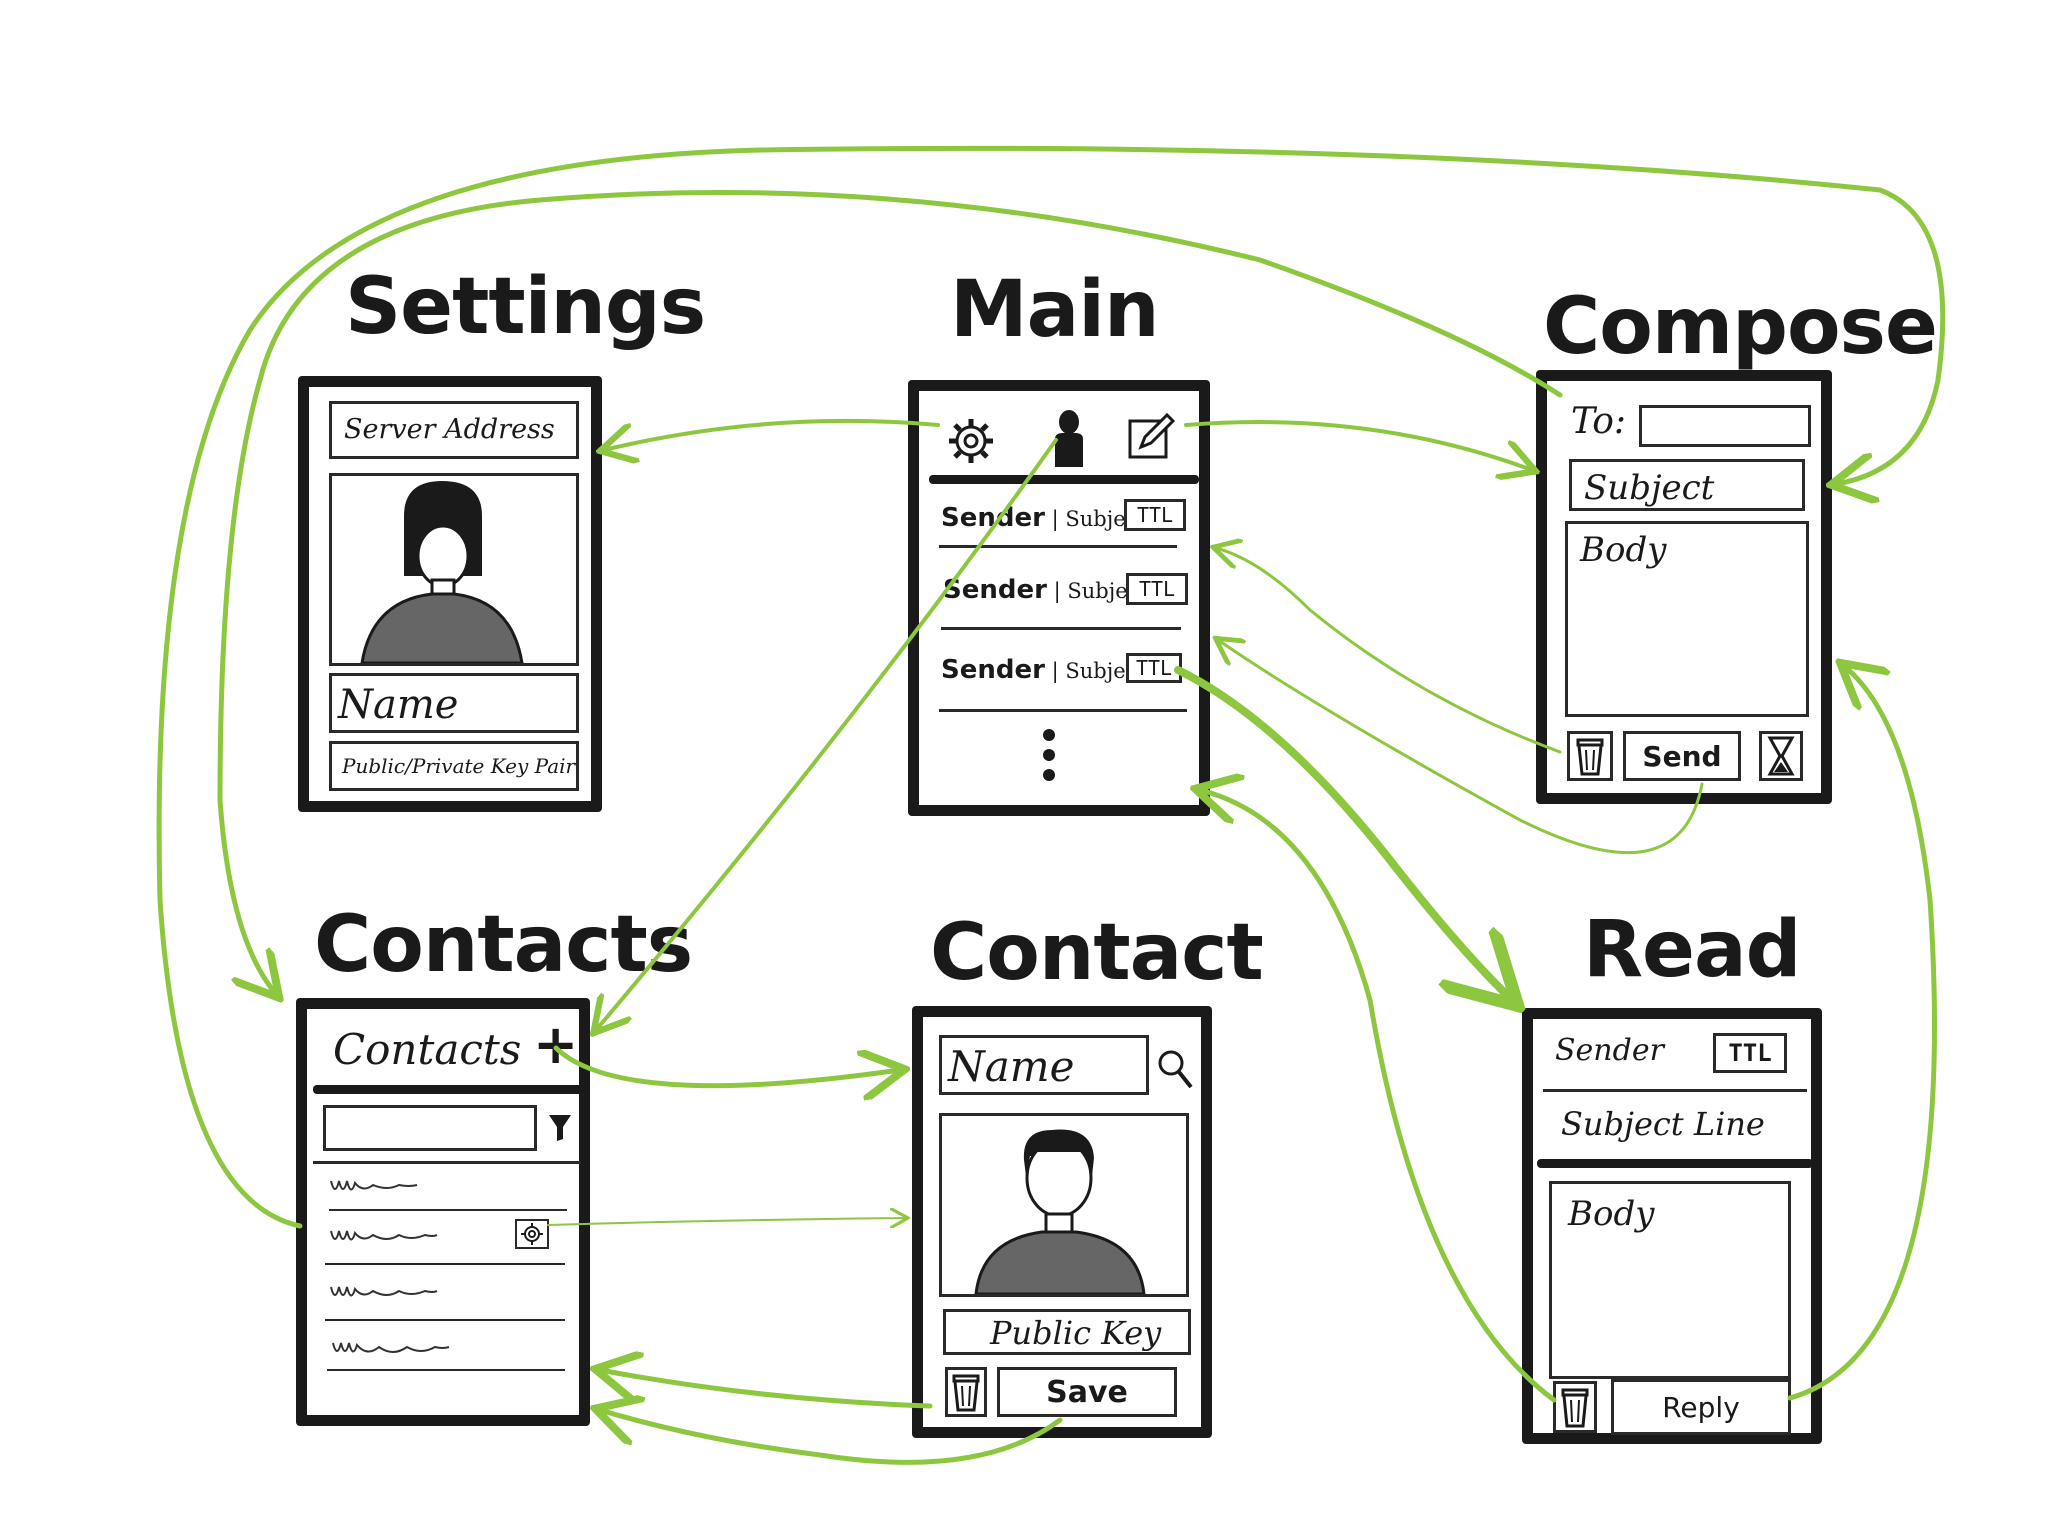  What do you see at coordinates (772, 434) in the screenshot?
I see `arrow-main-to-settings` at bounding box center [772, 434].